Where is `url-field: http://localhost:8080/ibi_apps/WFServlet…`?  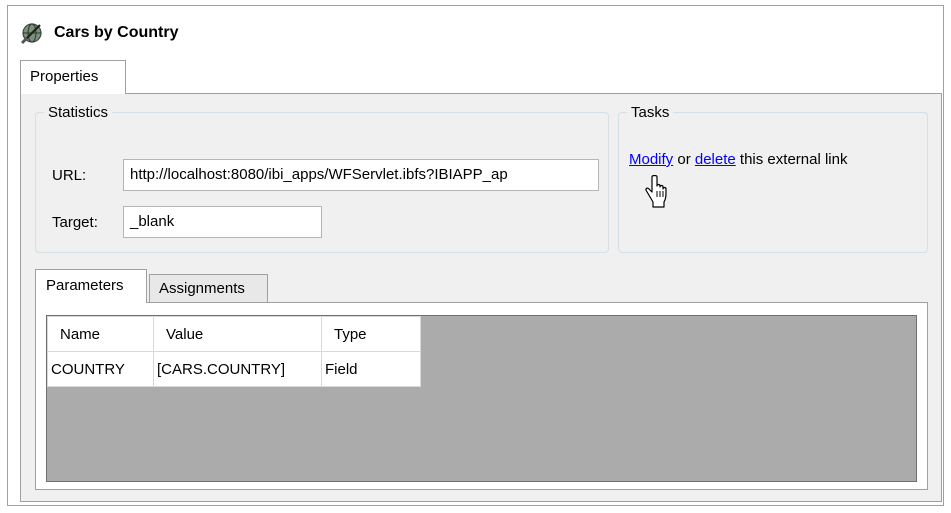
url-field: http://localhost:8080/ibi_apps/WFServlet… is located at coordinates (361, 175).